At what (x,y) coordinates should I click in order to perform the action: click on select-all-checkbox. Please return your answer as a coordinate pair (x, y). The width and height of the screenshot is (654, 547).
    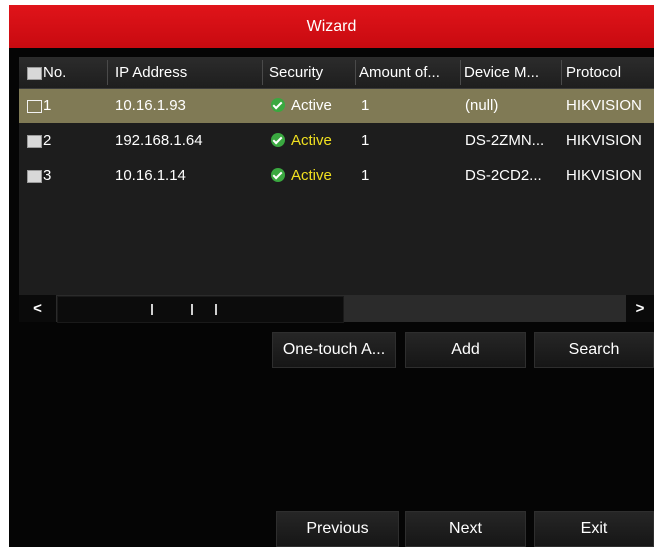
    Looking at the image, I should click on (34, 73).